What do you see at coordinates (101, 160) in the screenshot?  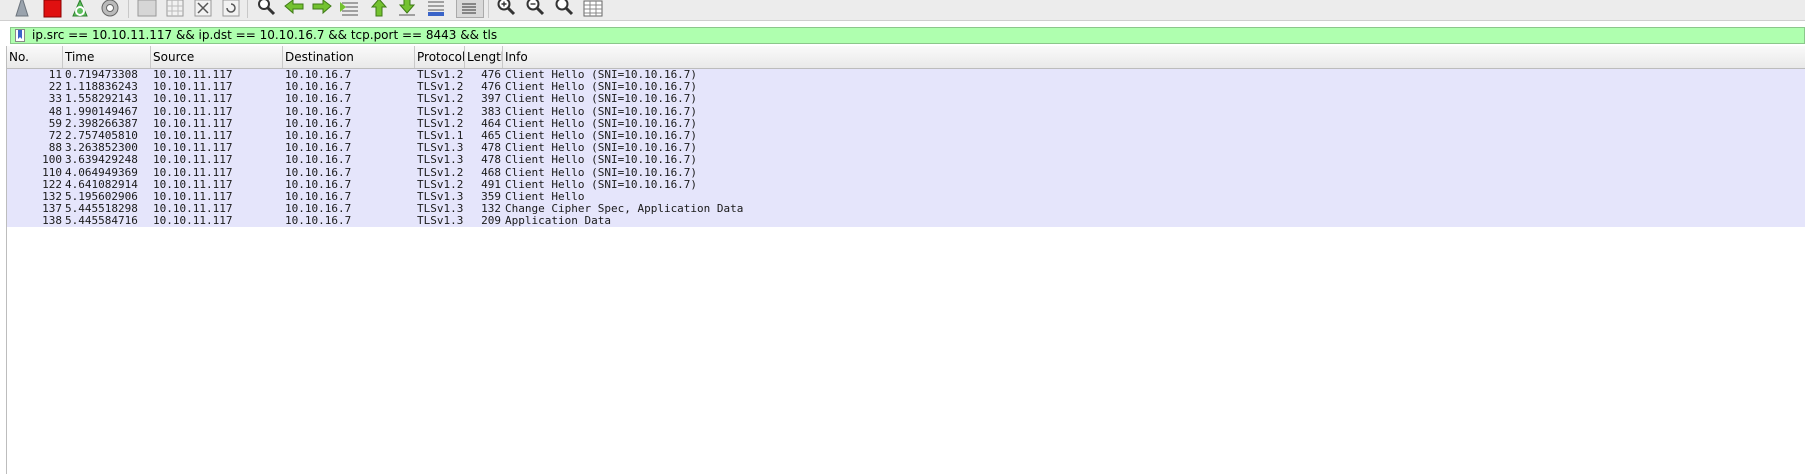 I see `packet-time: 3.639429248` at bounding box center [101, 160].